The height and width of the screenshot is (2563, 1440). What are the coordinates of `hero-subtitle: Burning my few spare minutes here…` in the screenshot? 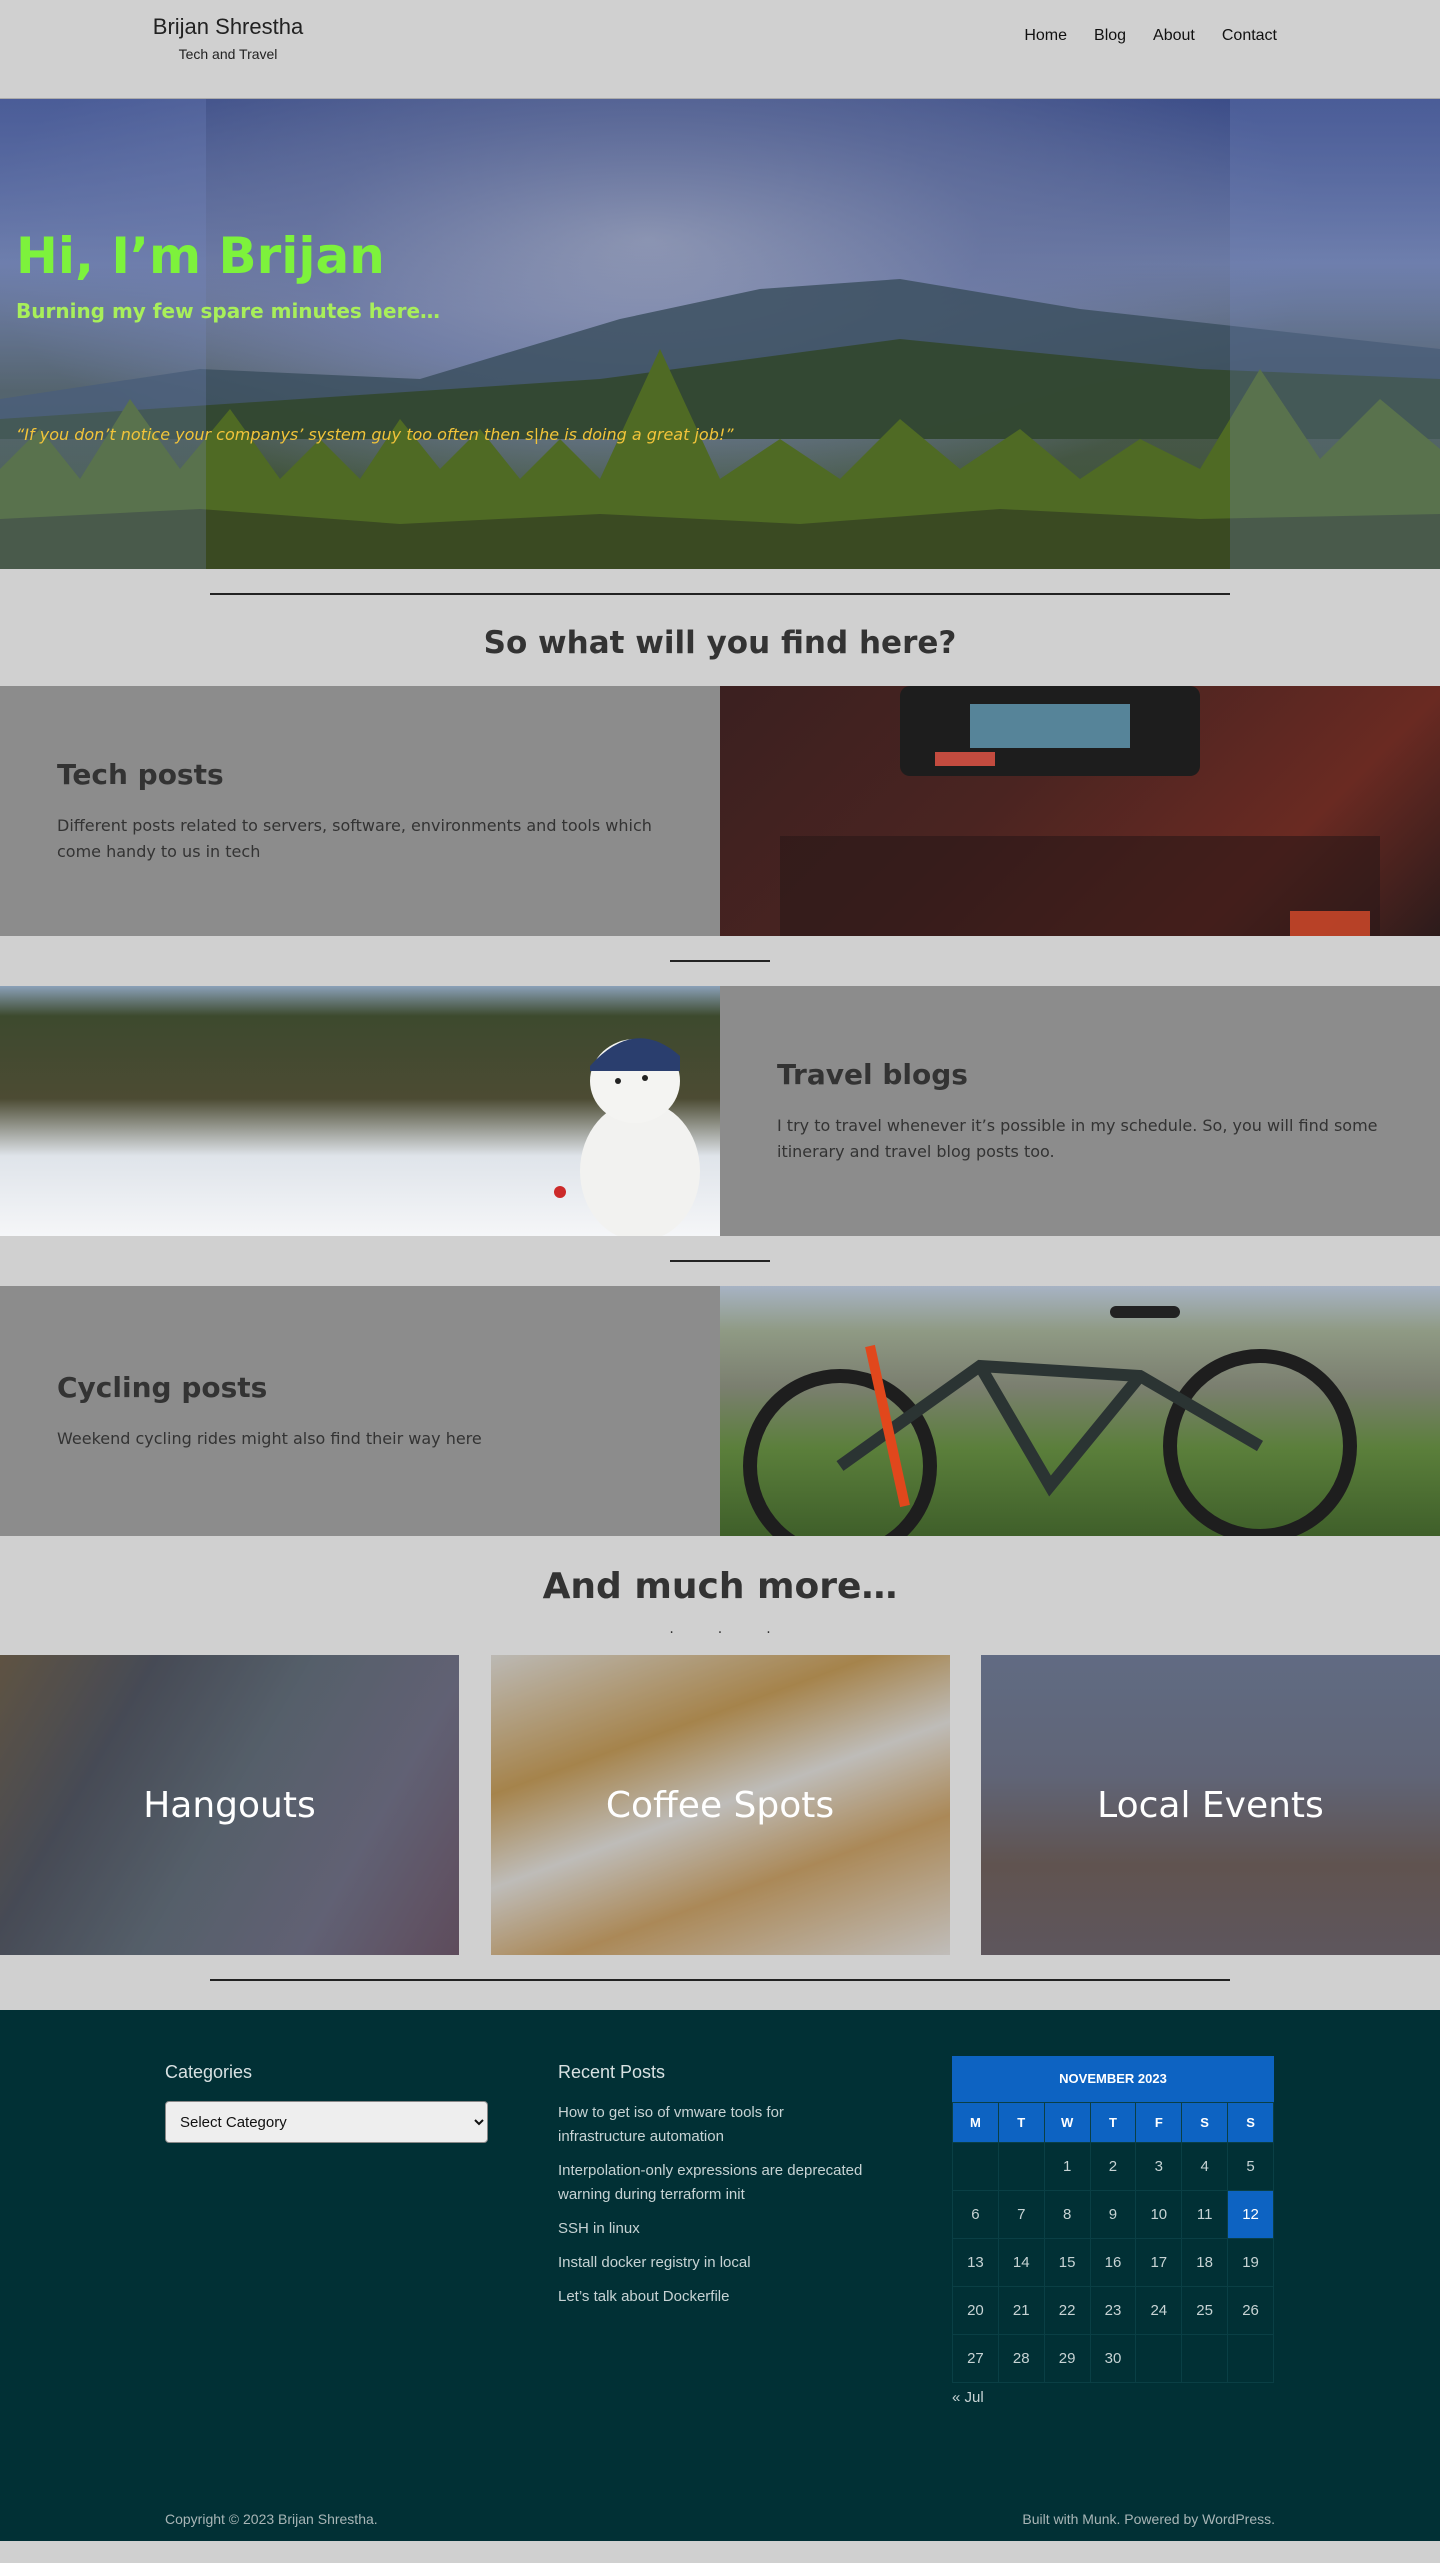 It's located at (228, 311).